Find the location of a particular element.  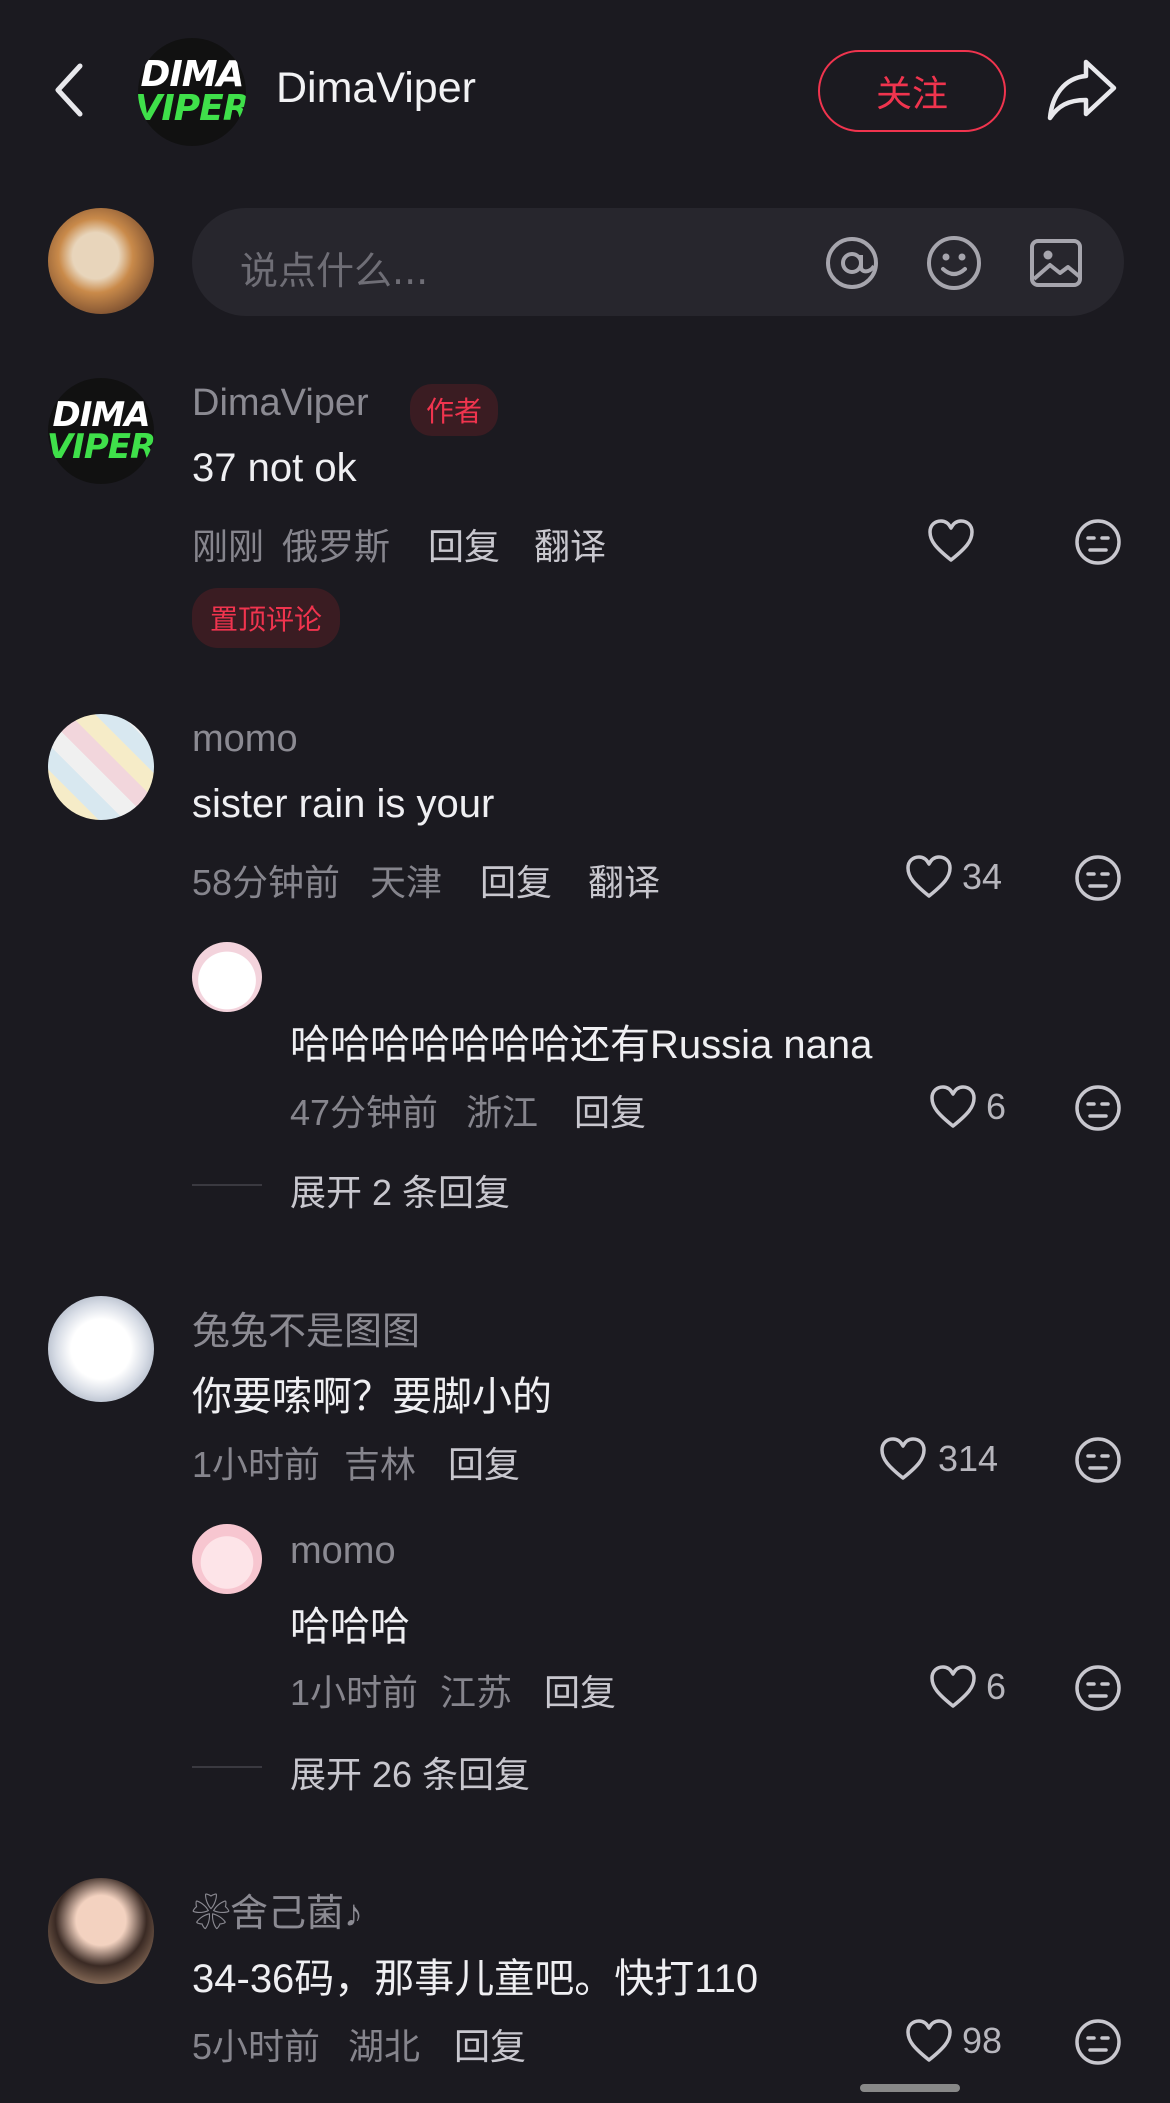

author-avatar: DIMA VIPER is located at coordinates (192, 92).